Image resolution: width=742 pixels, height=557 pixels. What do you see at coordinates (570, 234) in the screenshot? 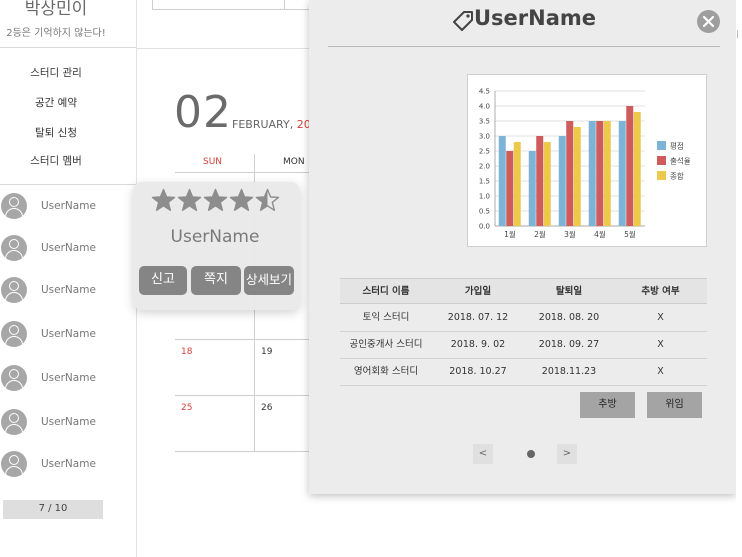
I see `x-tick-label: 3월` at bounding box center [570, 234].